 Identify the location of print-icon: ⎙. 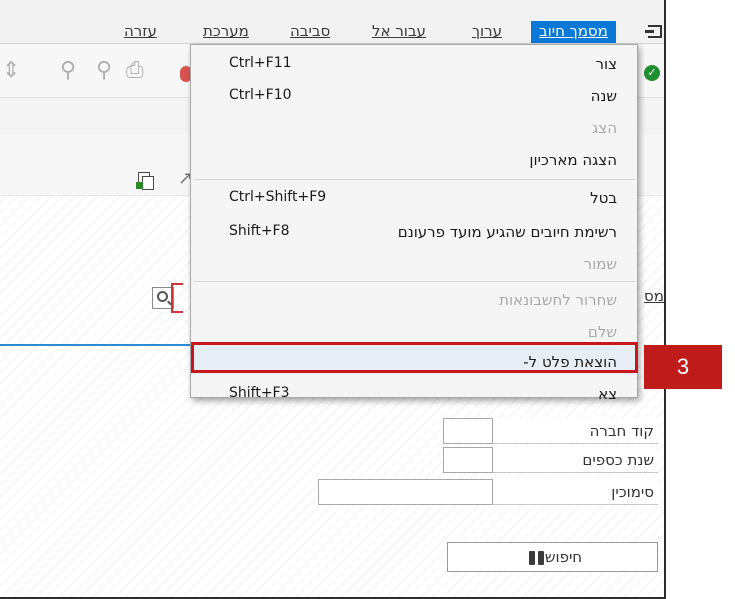
(135, 70).